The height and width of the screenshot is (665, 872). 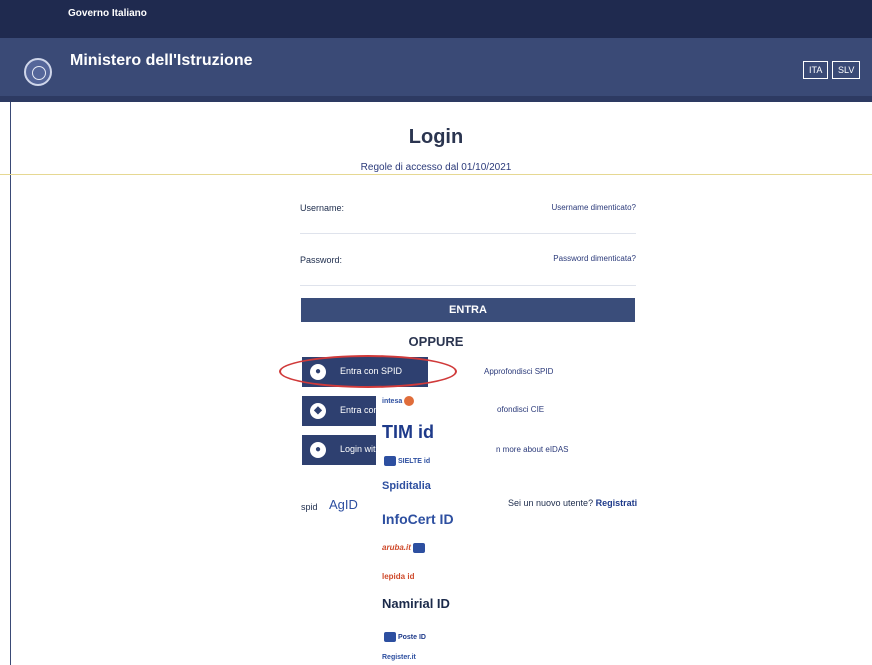 What do you see at coordinates (38, 72) in the screenshot?
I see `republic-emblem-icon` at bounding box center [38, 72].